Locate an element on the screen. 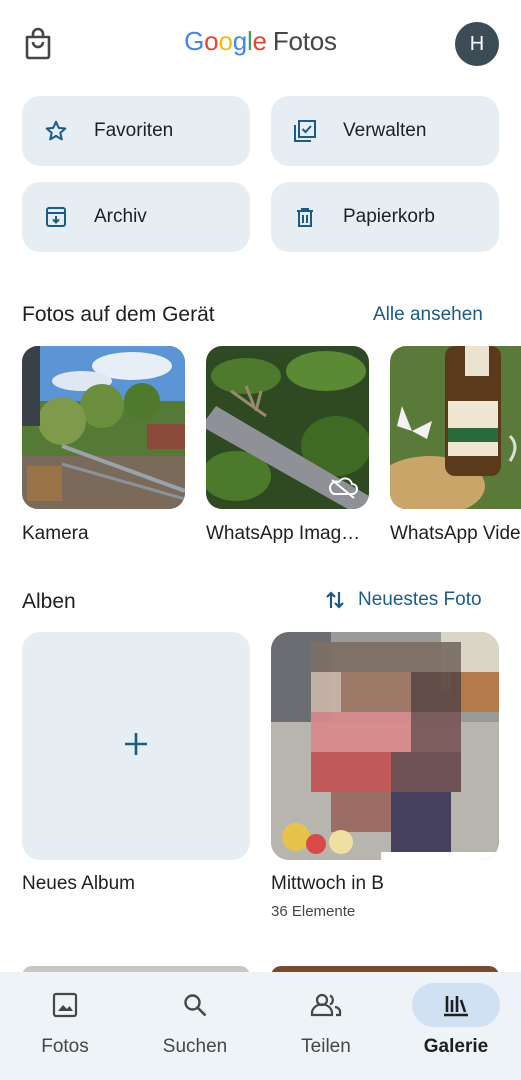 This screenshot has width=521, height=1080. device-photos-title: Fotos auf dem Gerät is located at coordinates (118, 314).